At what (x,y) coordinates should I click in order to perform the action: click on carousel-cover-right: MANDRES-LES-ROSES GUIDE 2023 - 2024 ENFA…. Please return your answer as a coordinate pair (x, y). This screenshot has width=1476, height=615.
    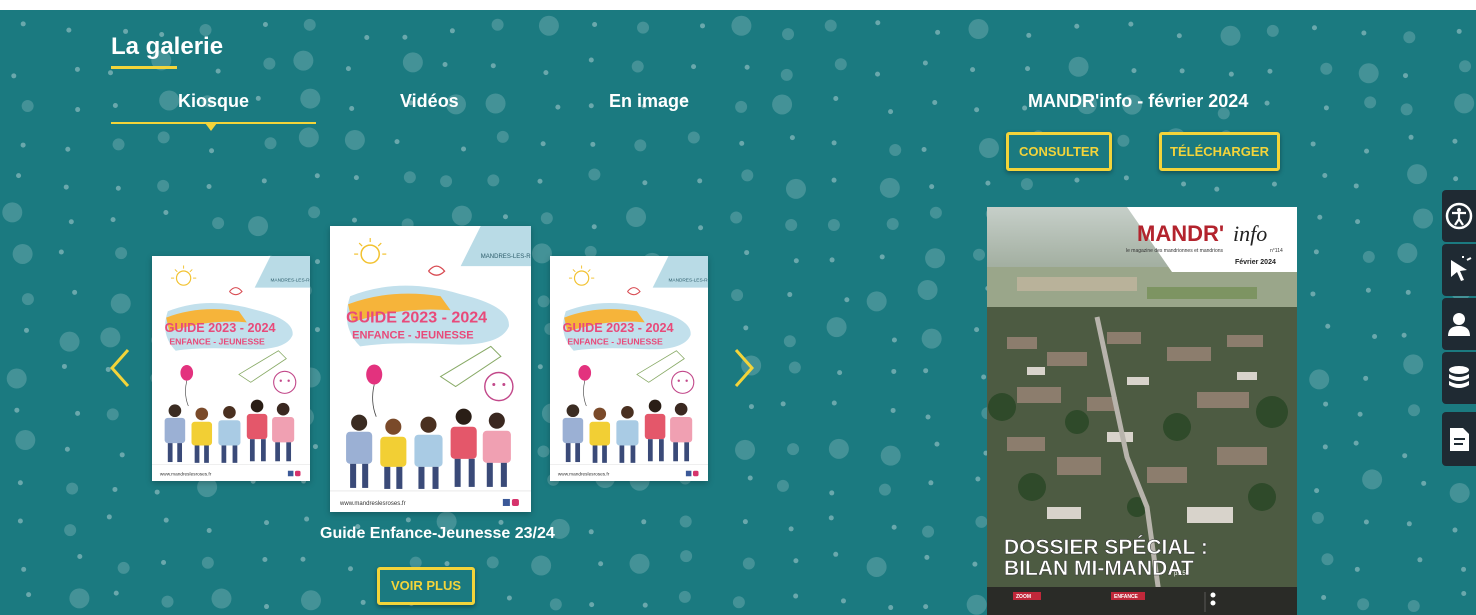
    Looking at the image, I should click on (629, 368).